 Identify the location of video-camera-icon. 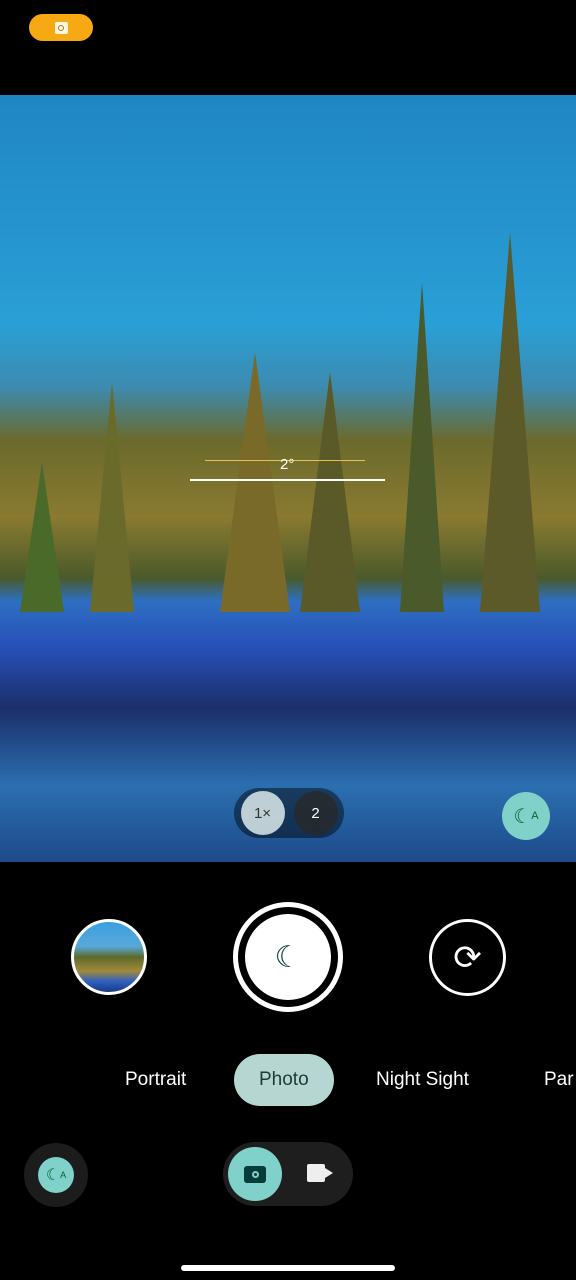
(316, 1173).